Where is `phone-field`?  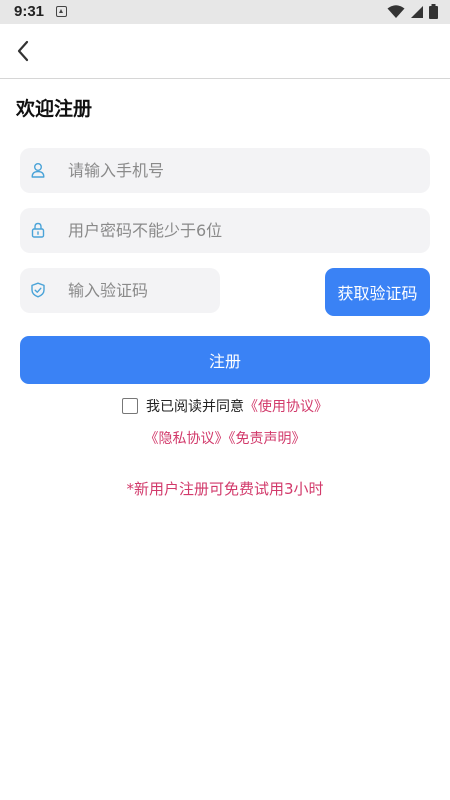
phone-field is located at coordinates (225, 170).